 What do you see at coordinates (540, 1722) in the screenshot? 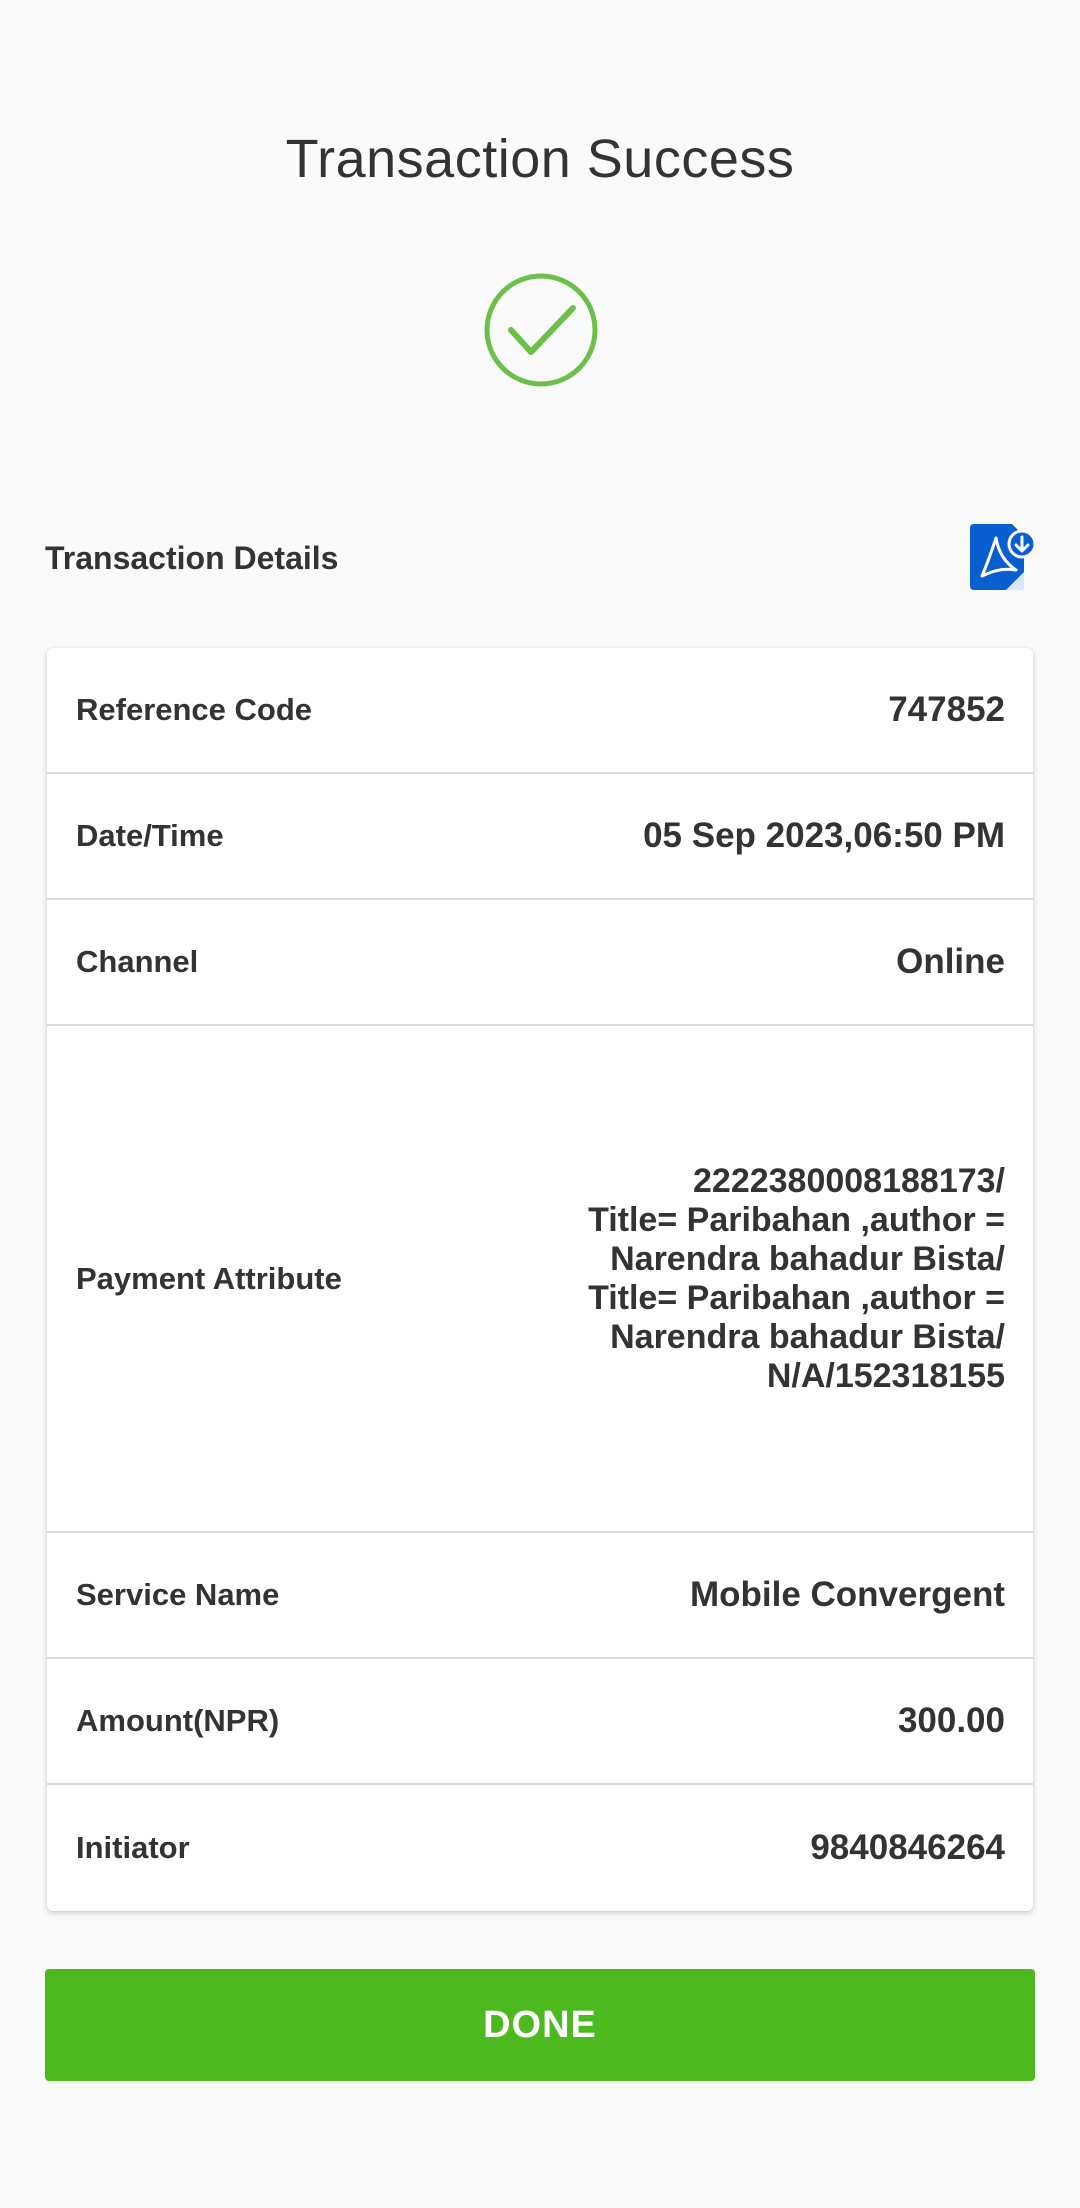
I see `detail-row-amount: Amount(NPR) 300.00` at bounding box center [540, 1722].